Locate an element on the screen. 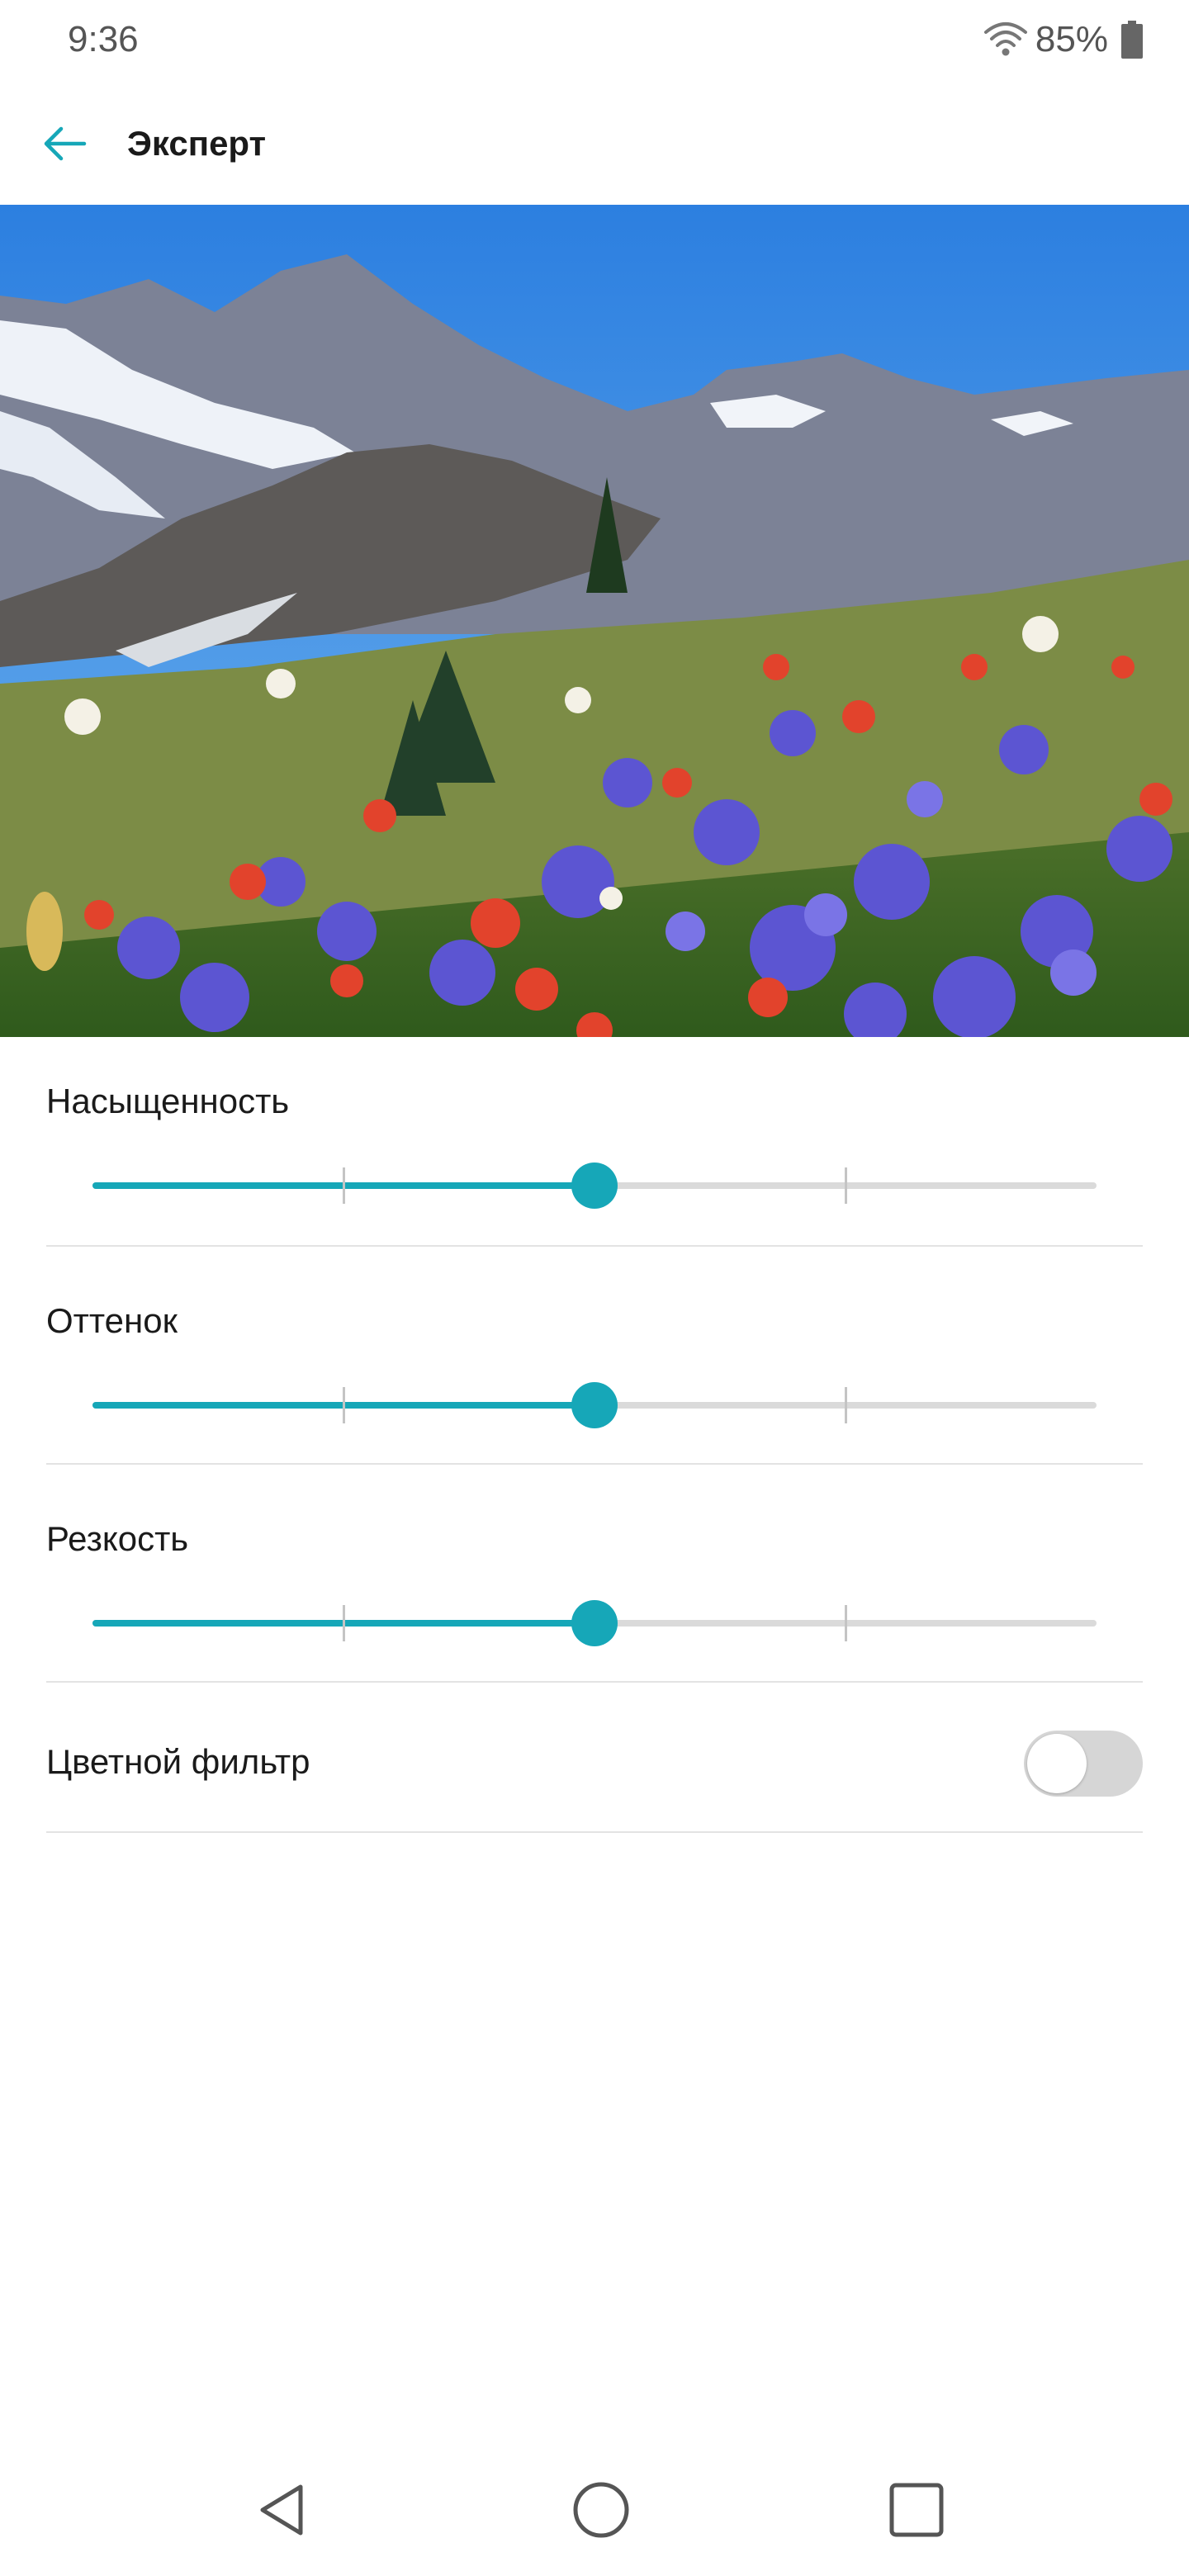 This screenshot has height=2576, width=1189. recents-square-icon is located at coordinates (916, 2510).